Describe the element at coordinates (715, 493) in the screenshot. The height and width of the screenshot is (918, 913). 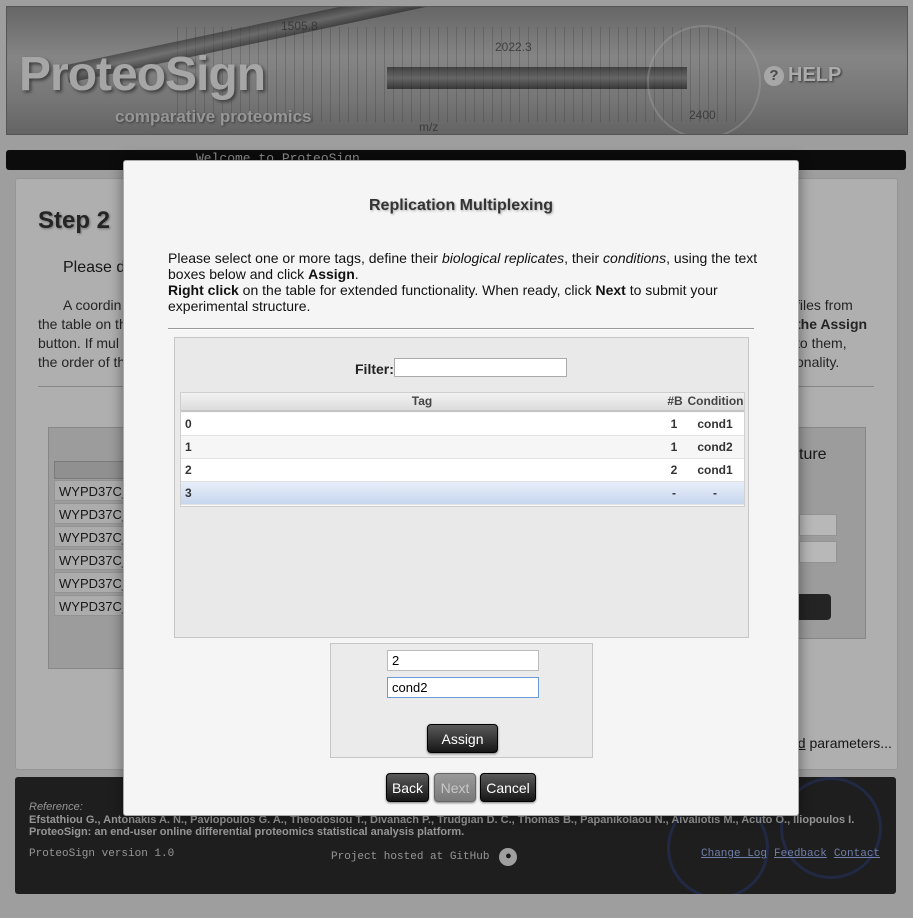
I see `cell-condition: -` at that location.